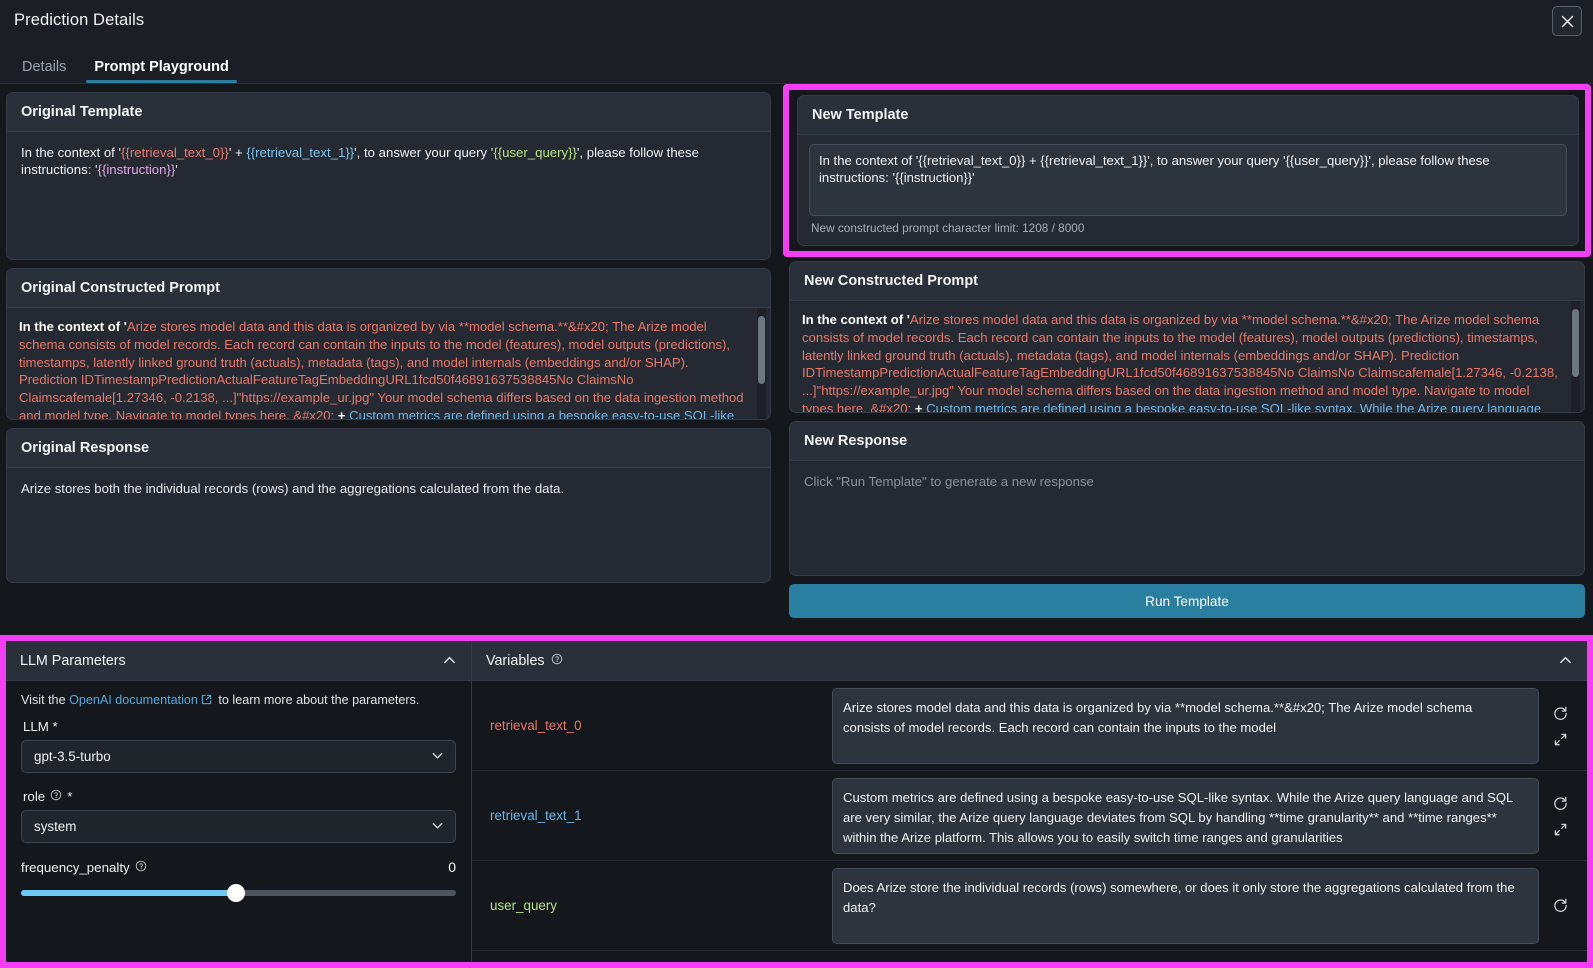  I want to click on original-template-title: Original Template, so click(388, 112).